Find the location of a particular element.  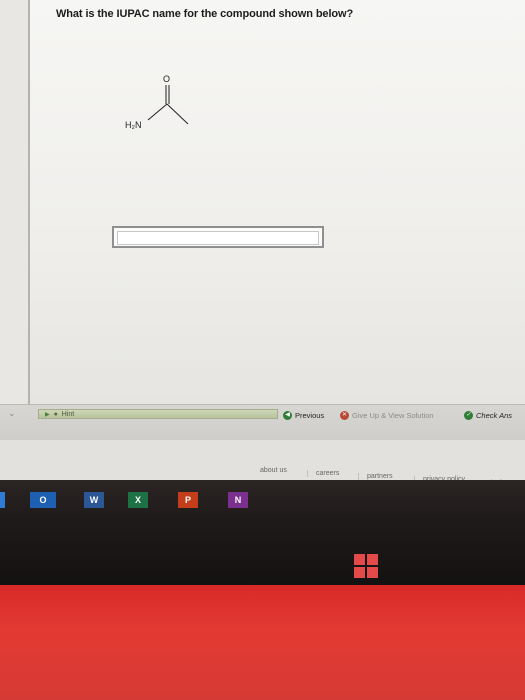

lightbulb-icon: ● is located at coordinates (55, 414).